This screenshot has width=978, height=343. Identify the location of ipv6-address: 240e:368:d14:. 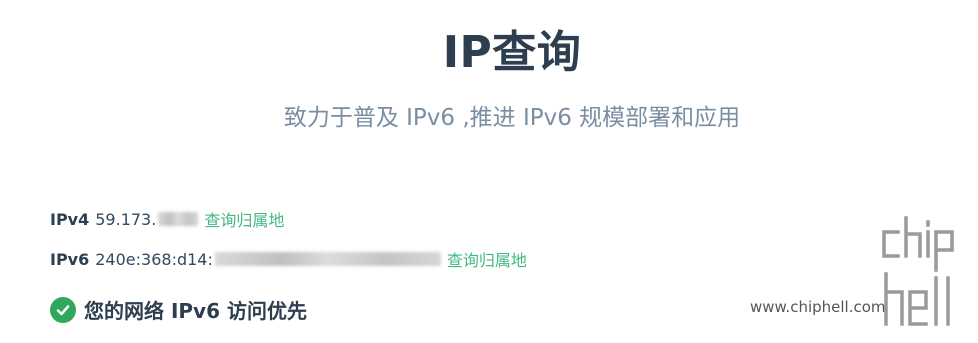
(154, 259).